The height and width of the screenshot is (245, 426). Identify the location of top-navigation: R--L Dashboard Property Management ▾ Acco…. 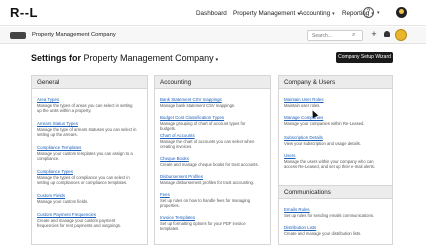
(213, 13).